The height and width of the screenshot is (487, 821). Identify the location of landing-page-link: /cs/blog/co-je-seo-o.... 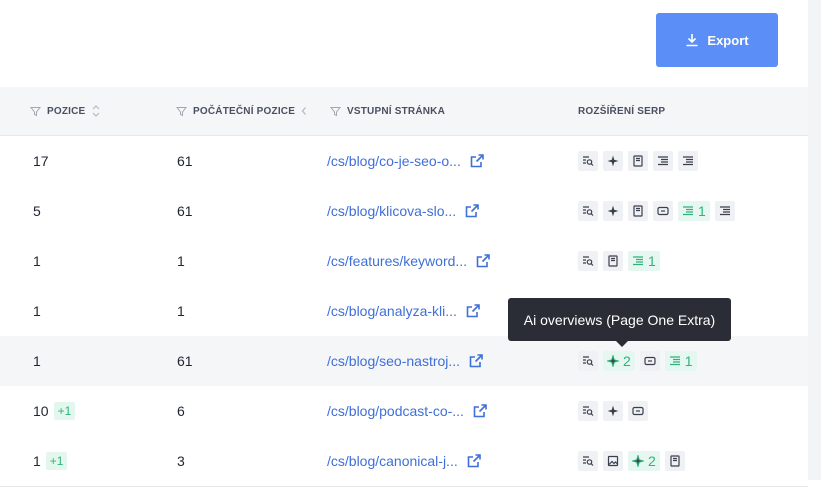
(394, 161).